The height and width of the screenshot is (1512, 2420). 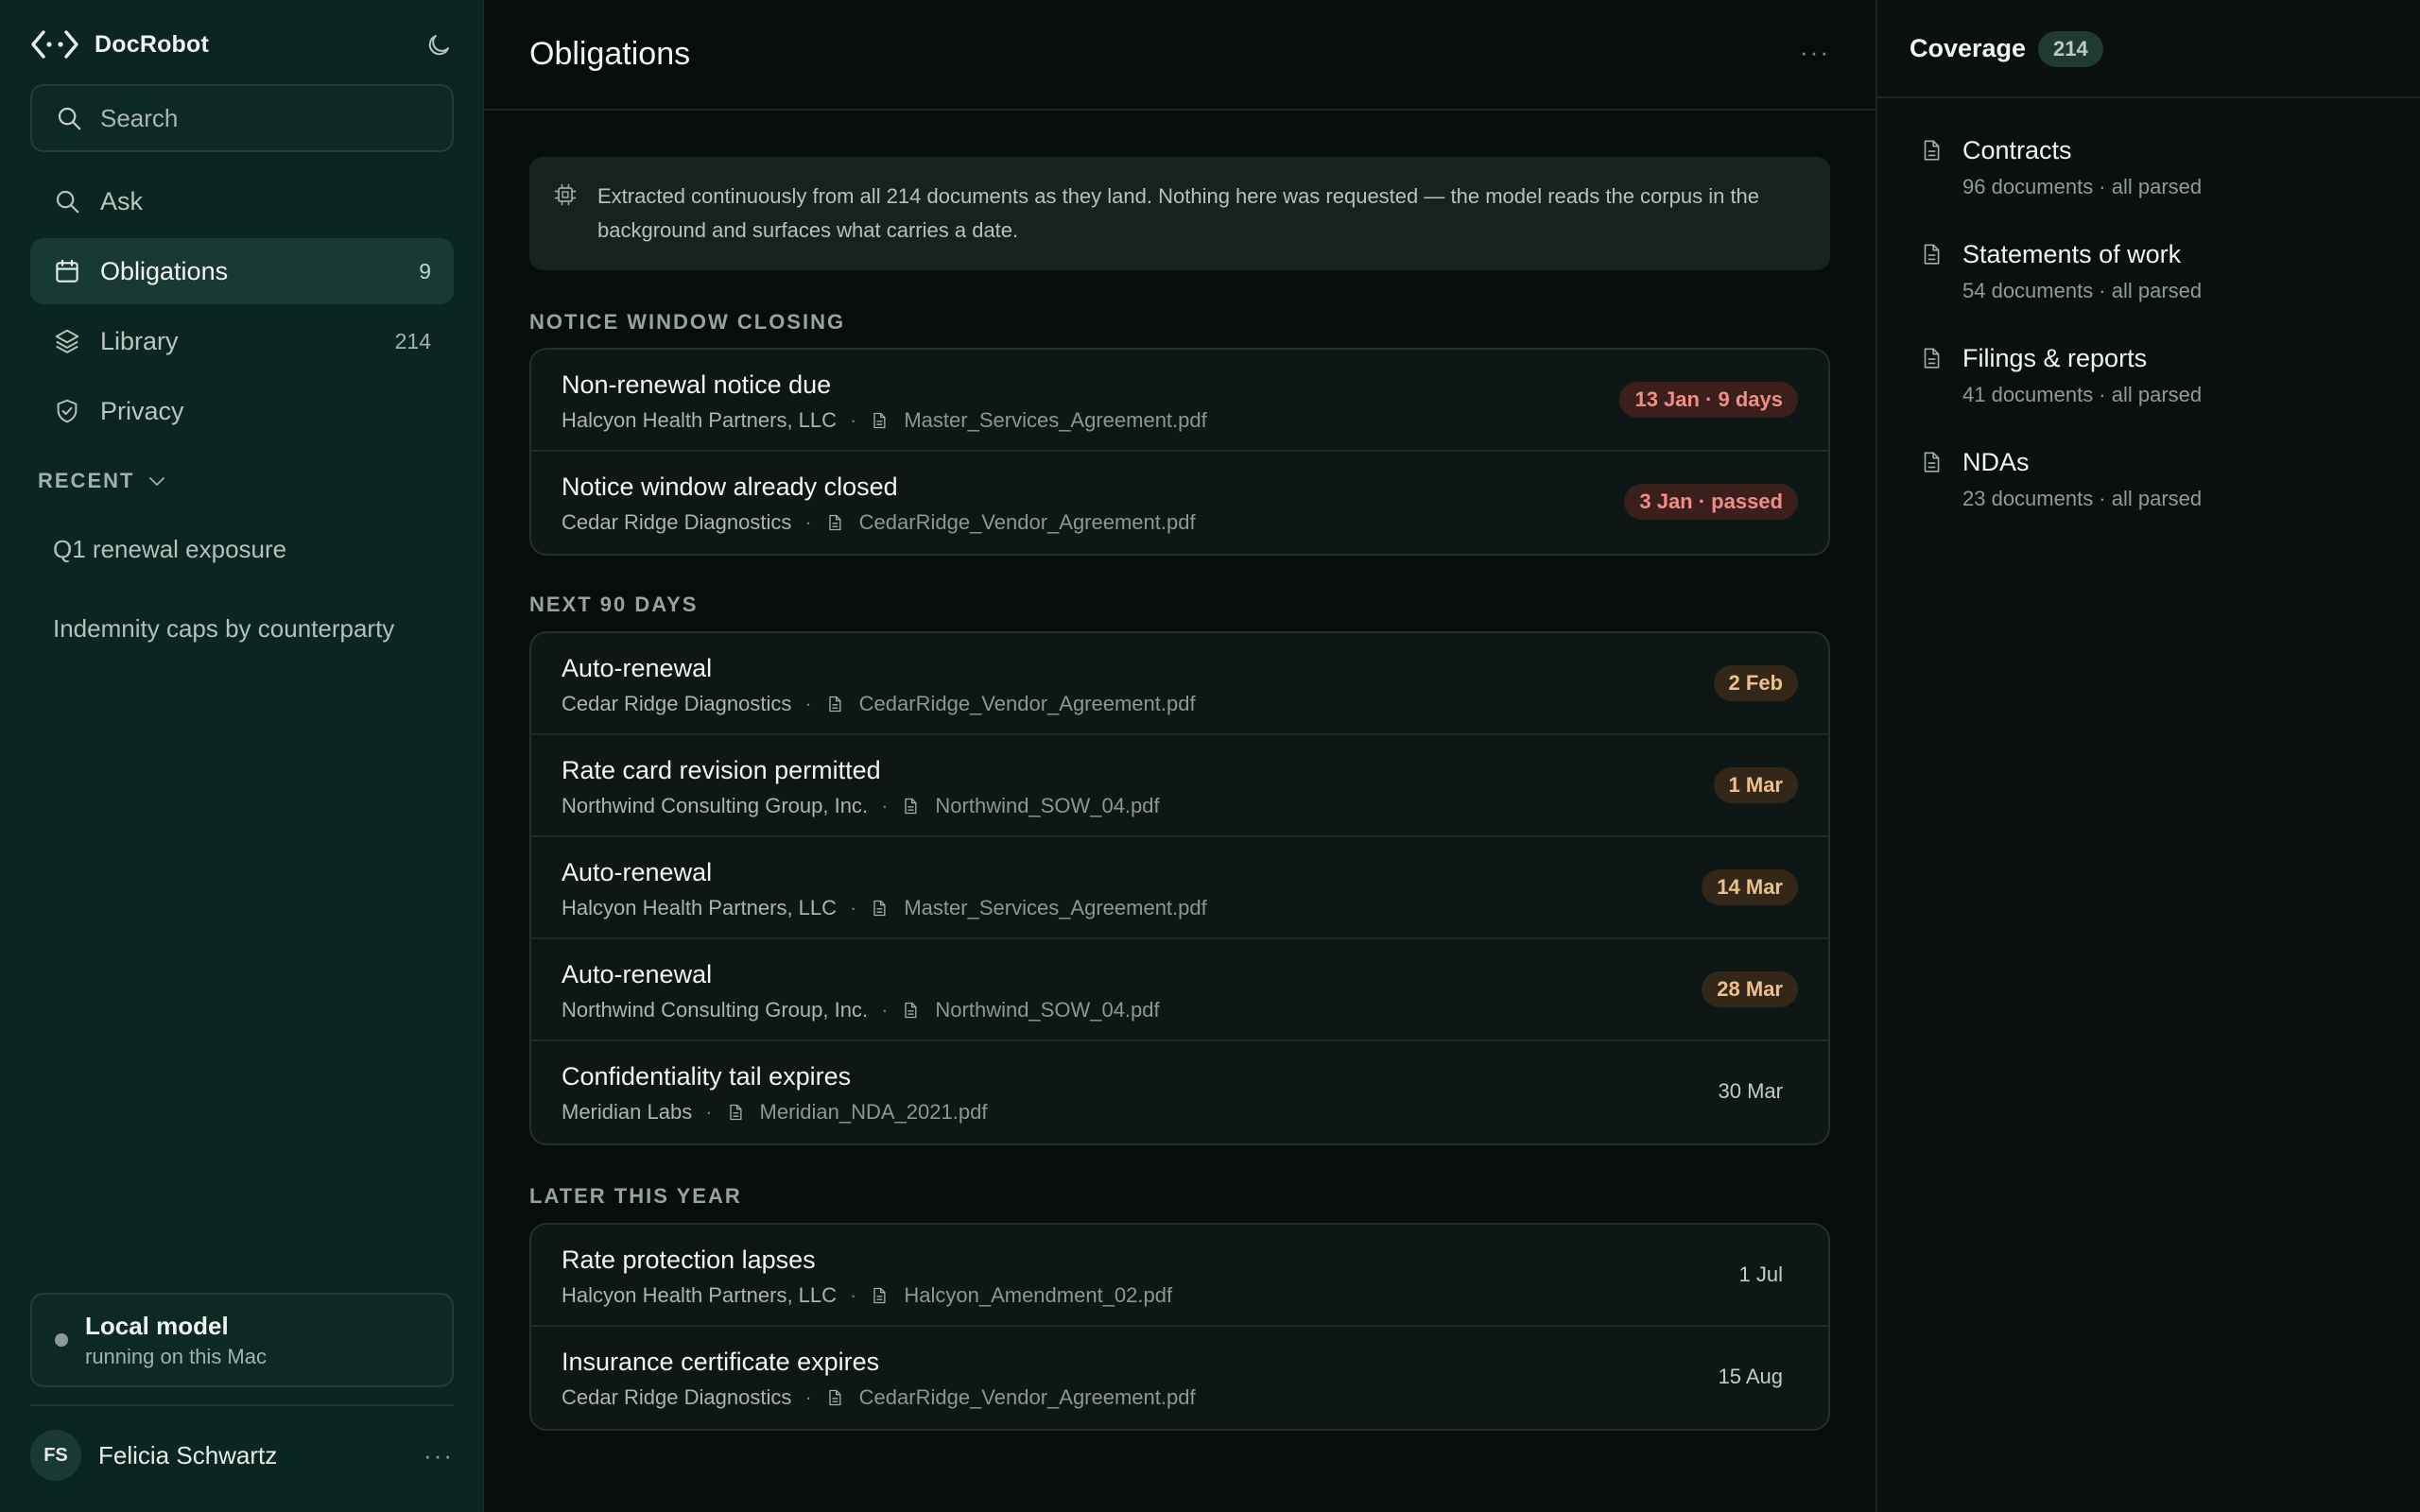 What do you see at coordinates (700, 907) in the screenshot?
I see `counterparty: Halcyon Health Partners, LLC` at bounding box center [700, 907].